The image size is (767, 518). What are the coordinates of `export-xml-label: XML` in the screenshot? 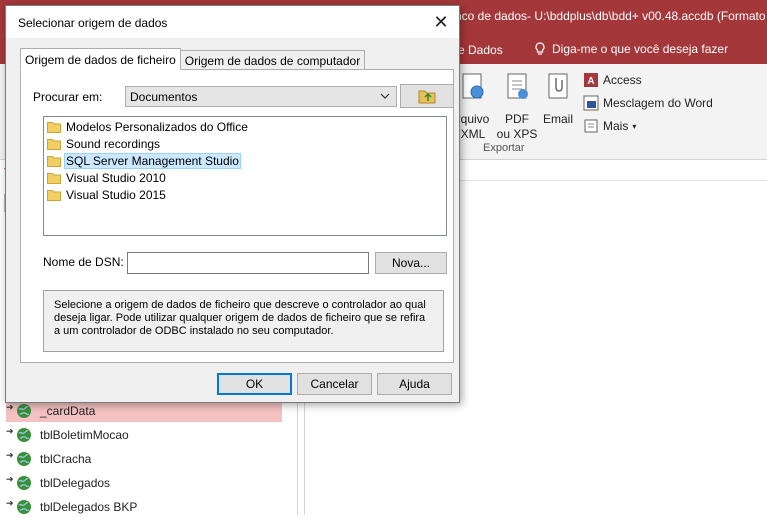 It's located at (473, 134).